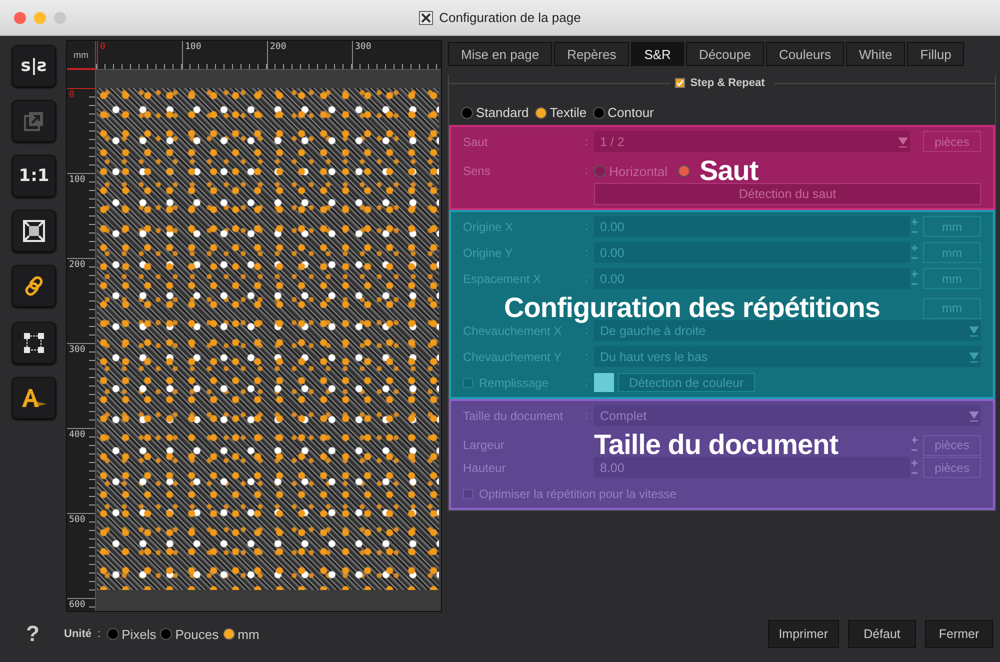 The image size is (1000, 662). I want to click on radio-option: mm, so click(241, 634).